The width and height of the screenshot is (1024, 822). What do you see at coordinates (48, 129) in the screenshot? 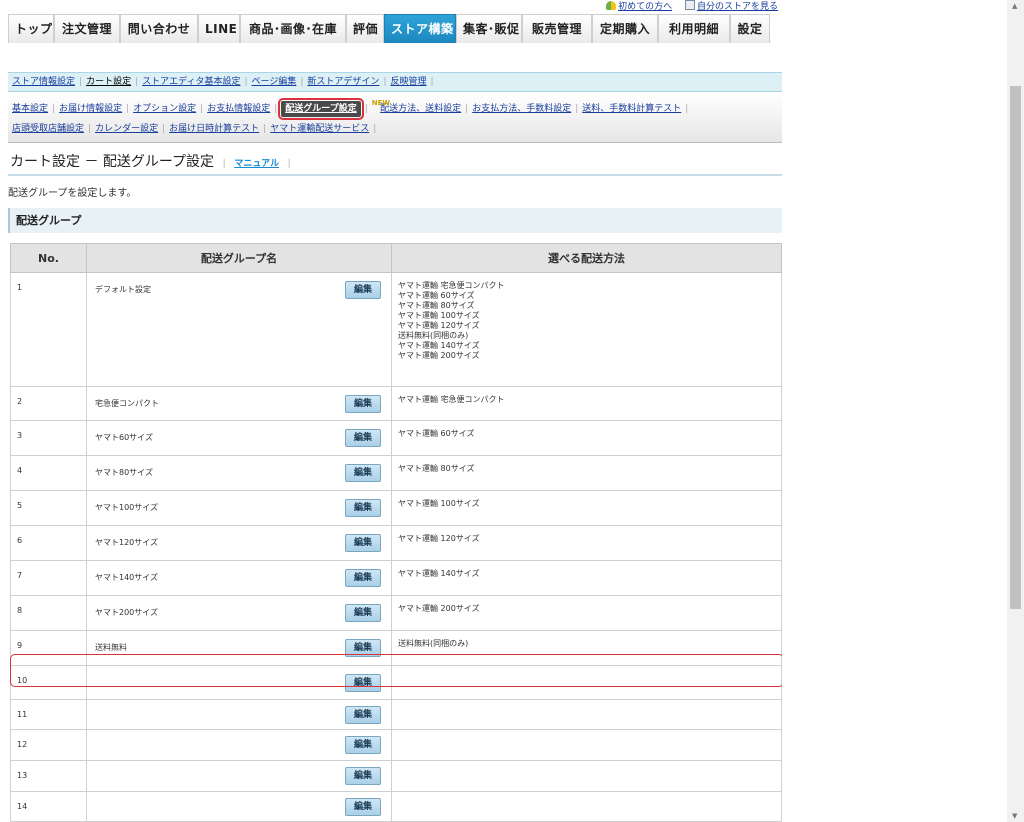
I see `line2-item-0: 店頭受取店舗設定` at bounding box center [48, 129].